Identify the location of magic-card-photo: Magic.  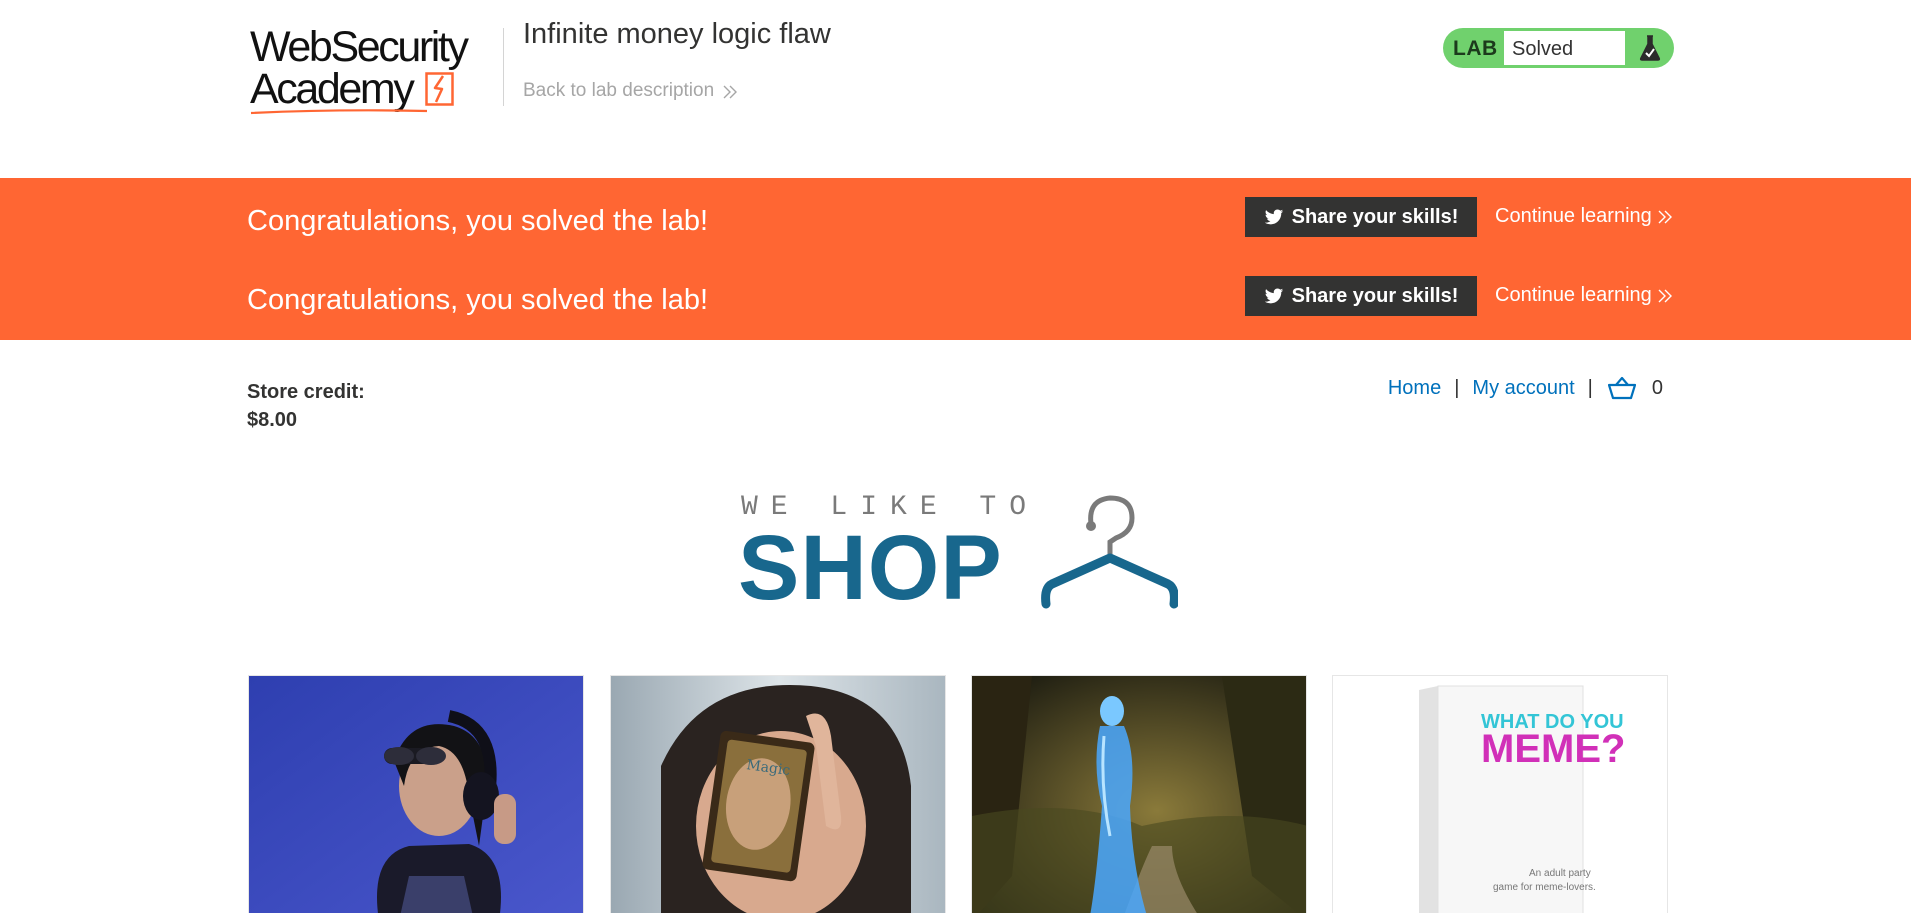
(778, 794).